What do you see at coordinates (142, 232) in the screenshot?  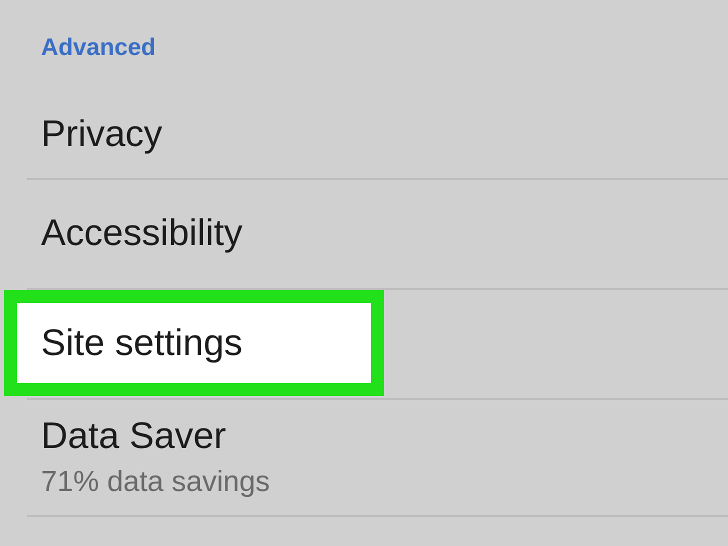 I see `item-title: Accessibility` at bounding box center [142, 232].